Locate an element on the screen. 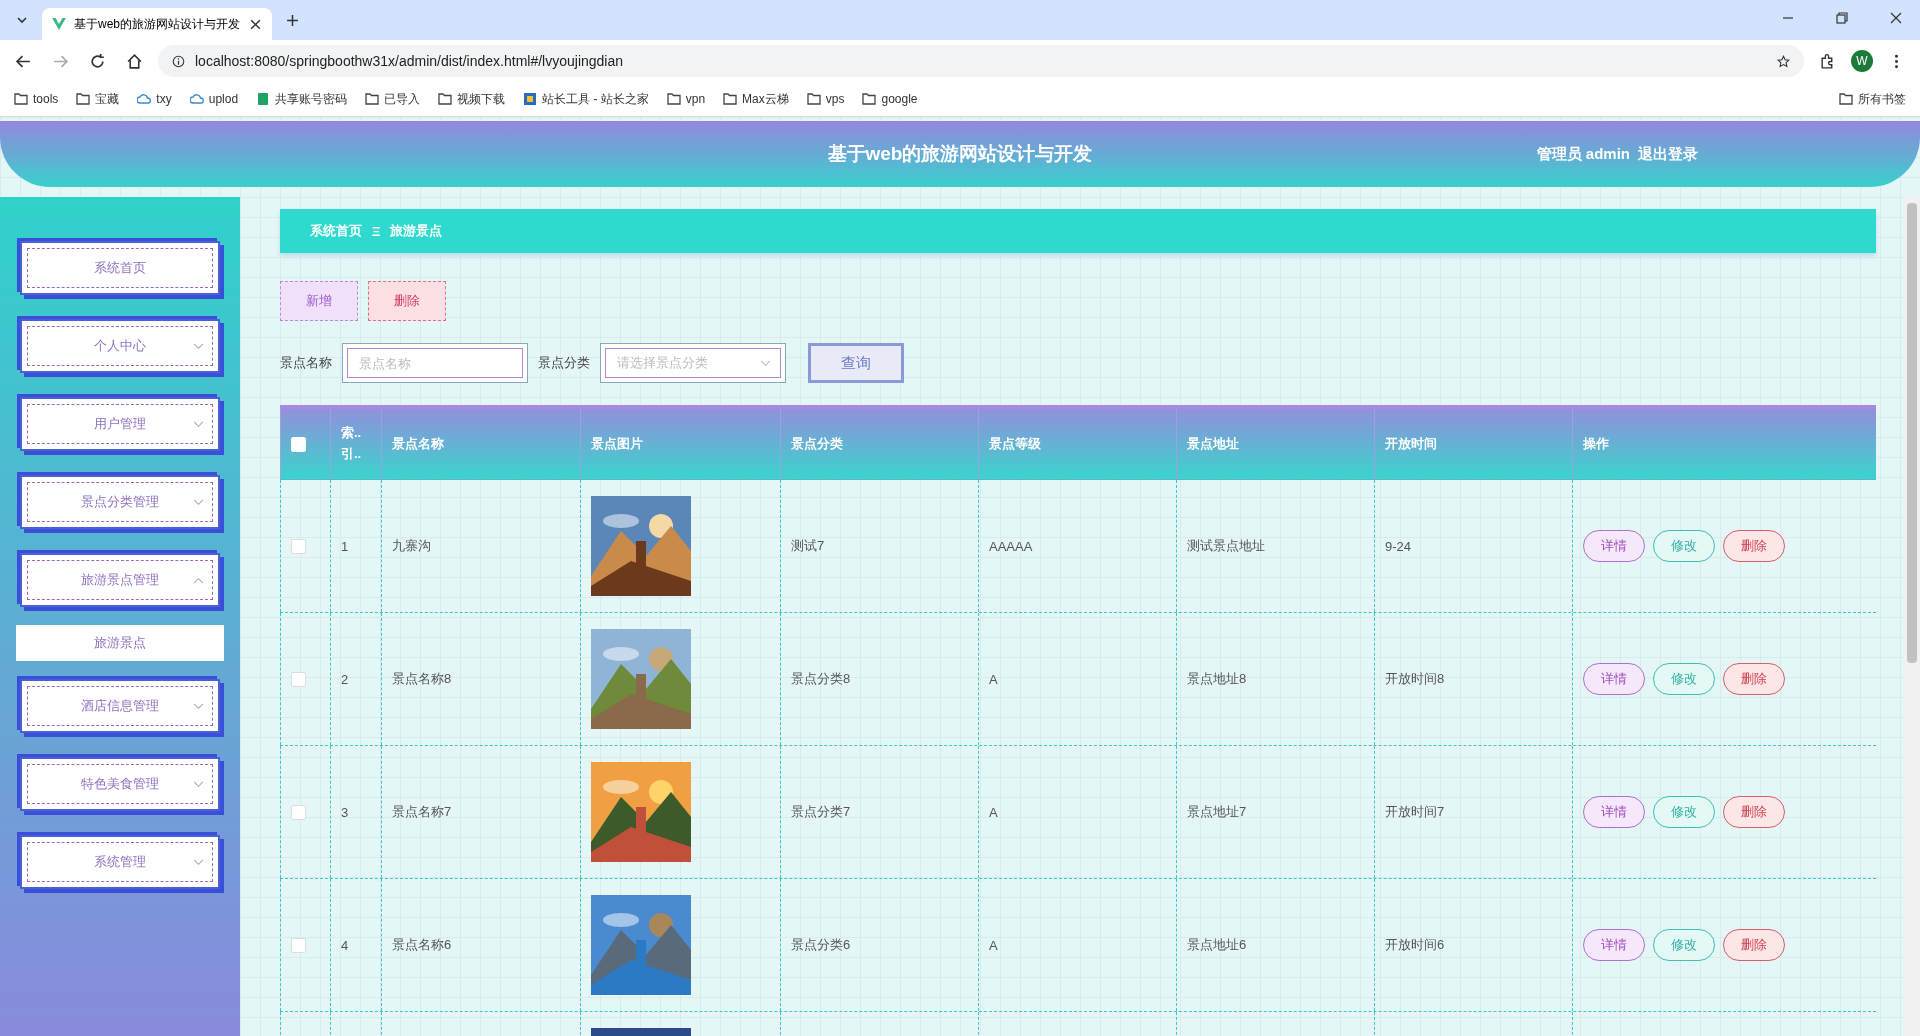  bookmark: uplod is located at coordinates (214, 99).